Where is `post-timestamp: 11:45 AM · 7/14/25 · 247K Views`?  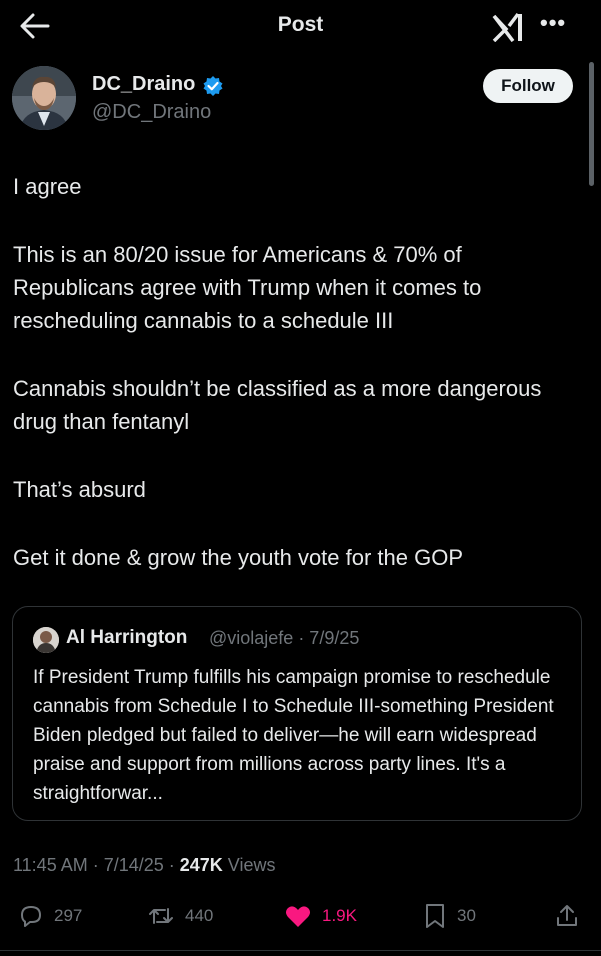
post-timestamp: 11:45 AM · 7/14/25 · 247K Views is located at coordinates (144, 865).